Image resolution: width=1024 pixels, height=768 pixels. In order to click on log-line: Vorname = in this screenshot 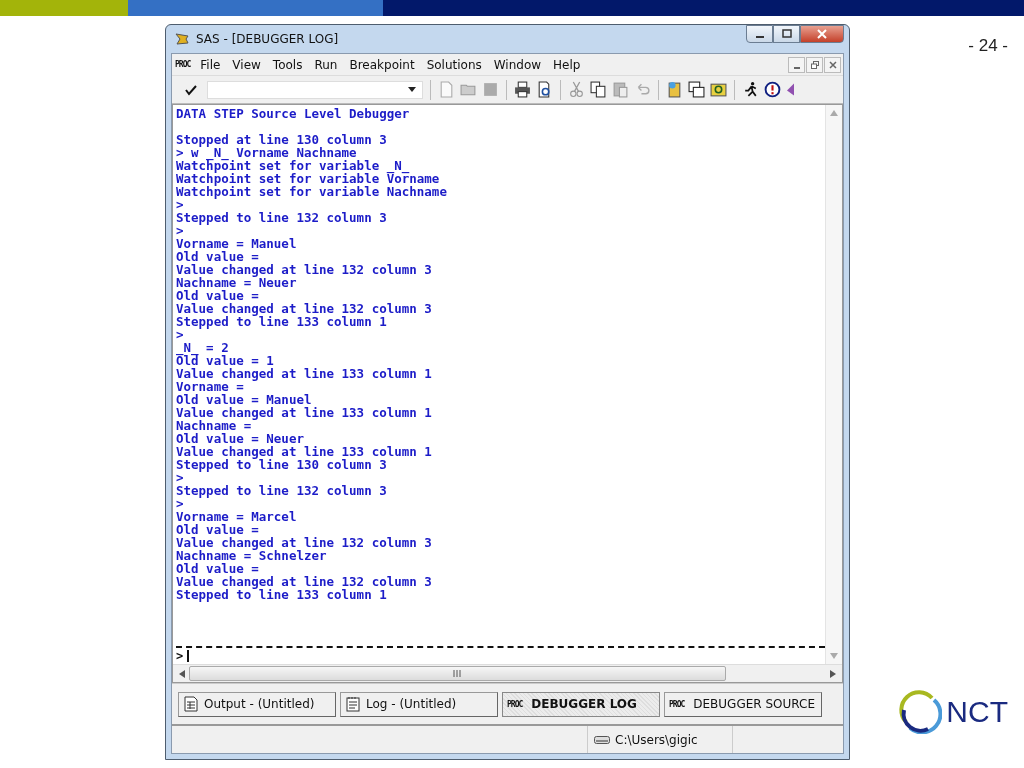, I will do `click(210, 386)`.